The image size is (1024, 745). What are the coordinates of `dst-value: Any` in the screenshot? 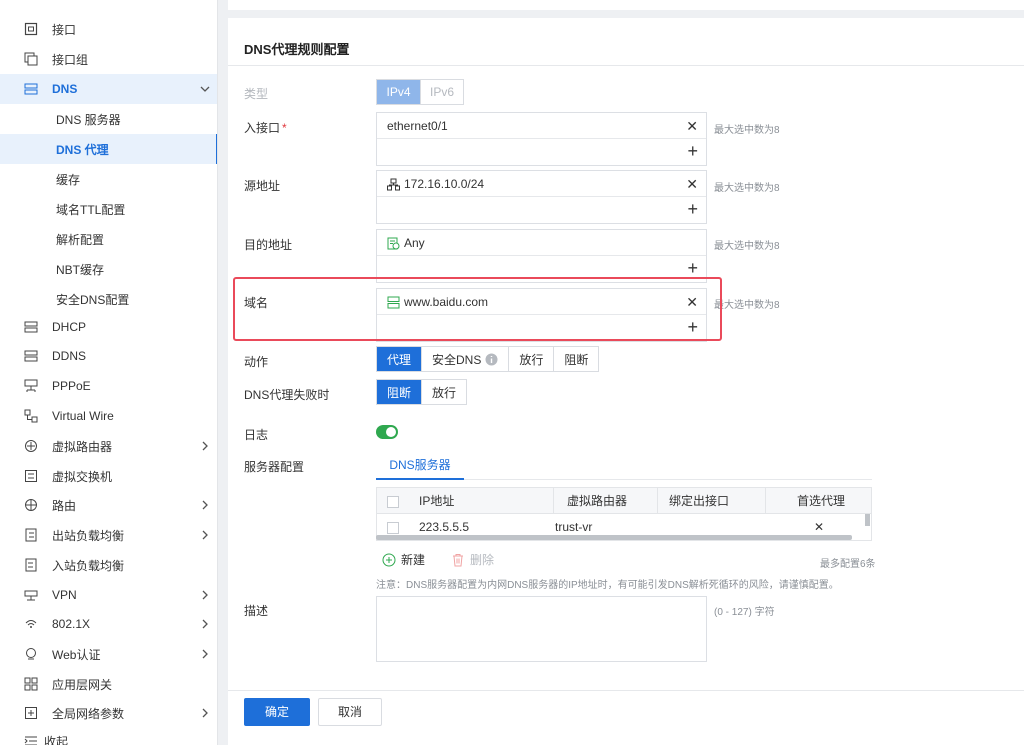 It's located at (406, 243).